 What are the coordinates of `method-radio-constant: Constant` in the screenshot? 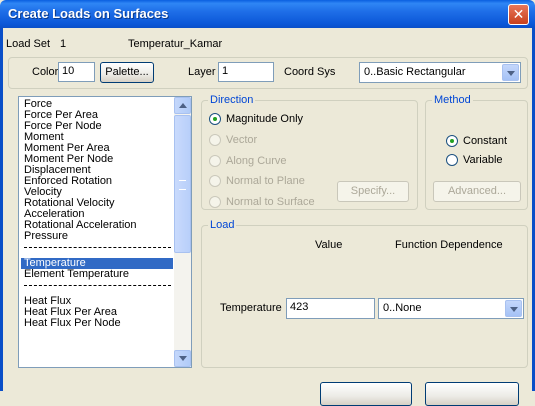 It's located at (476, 141).